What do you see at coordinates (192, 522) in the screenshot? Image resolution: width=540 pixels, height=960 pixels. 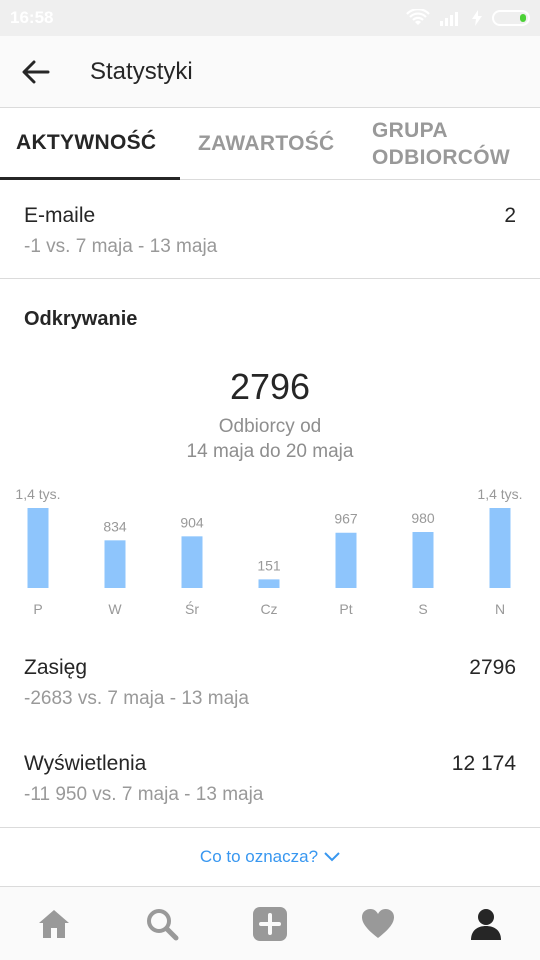 I see `chart-value-label: 904` at bounding box center [192, 522].